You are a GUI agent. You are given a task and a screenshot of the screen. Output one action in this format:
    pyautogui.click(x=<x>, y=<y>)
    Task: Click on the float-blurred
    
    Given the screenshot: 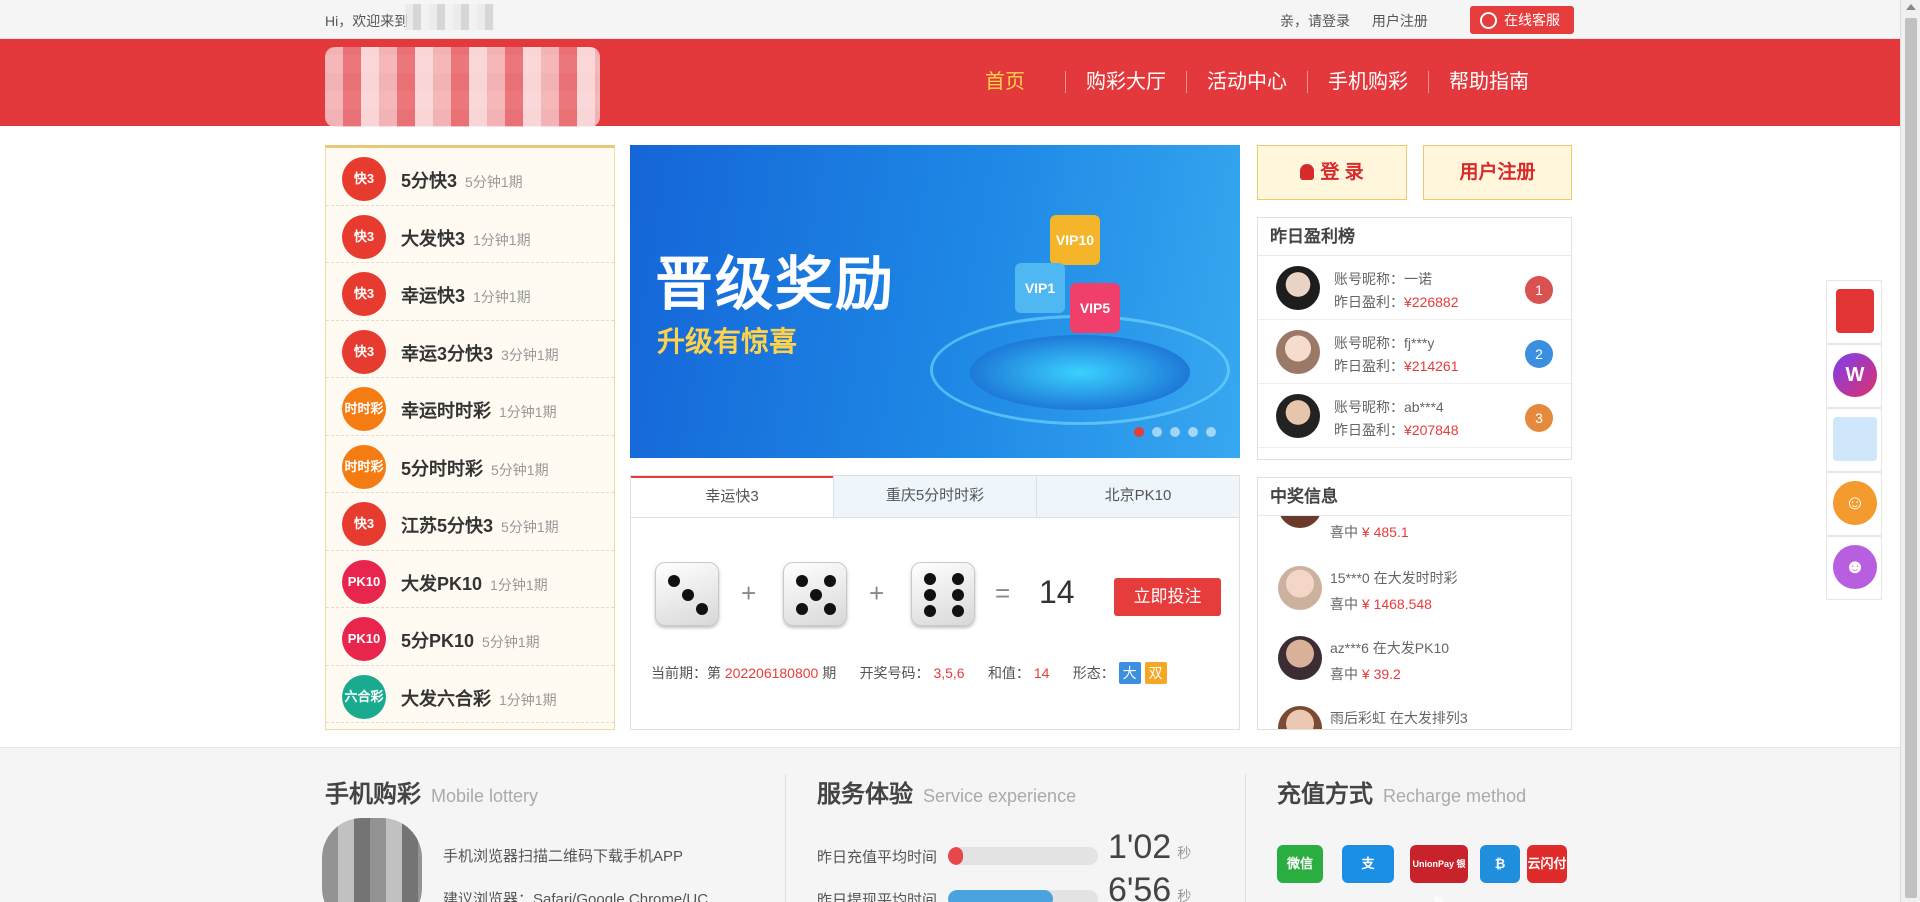 What is the action you would take?
    pyautogui.click(x=1854, y=440)
    